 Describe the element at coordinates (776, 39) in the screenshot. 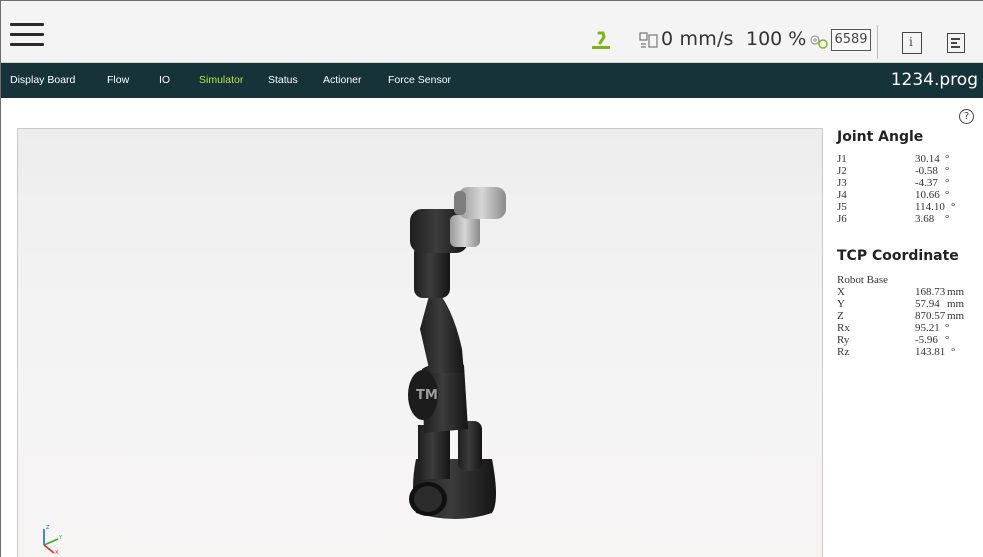

I see `speed-percent: 100 %` at that location.